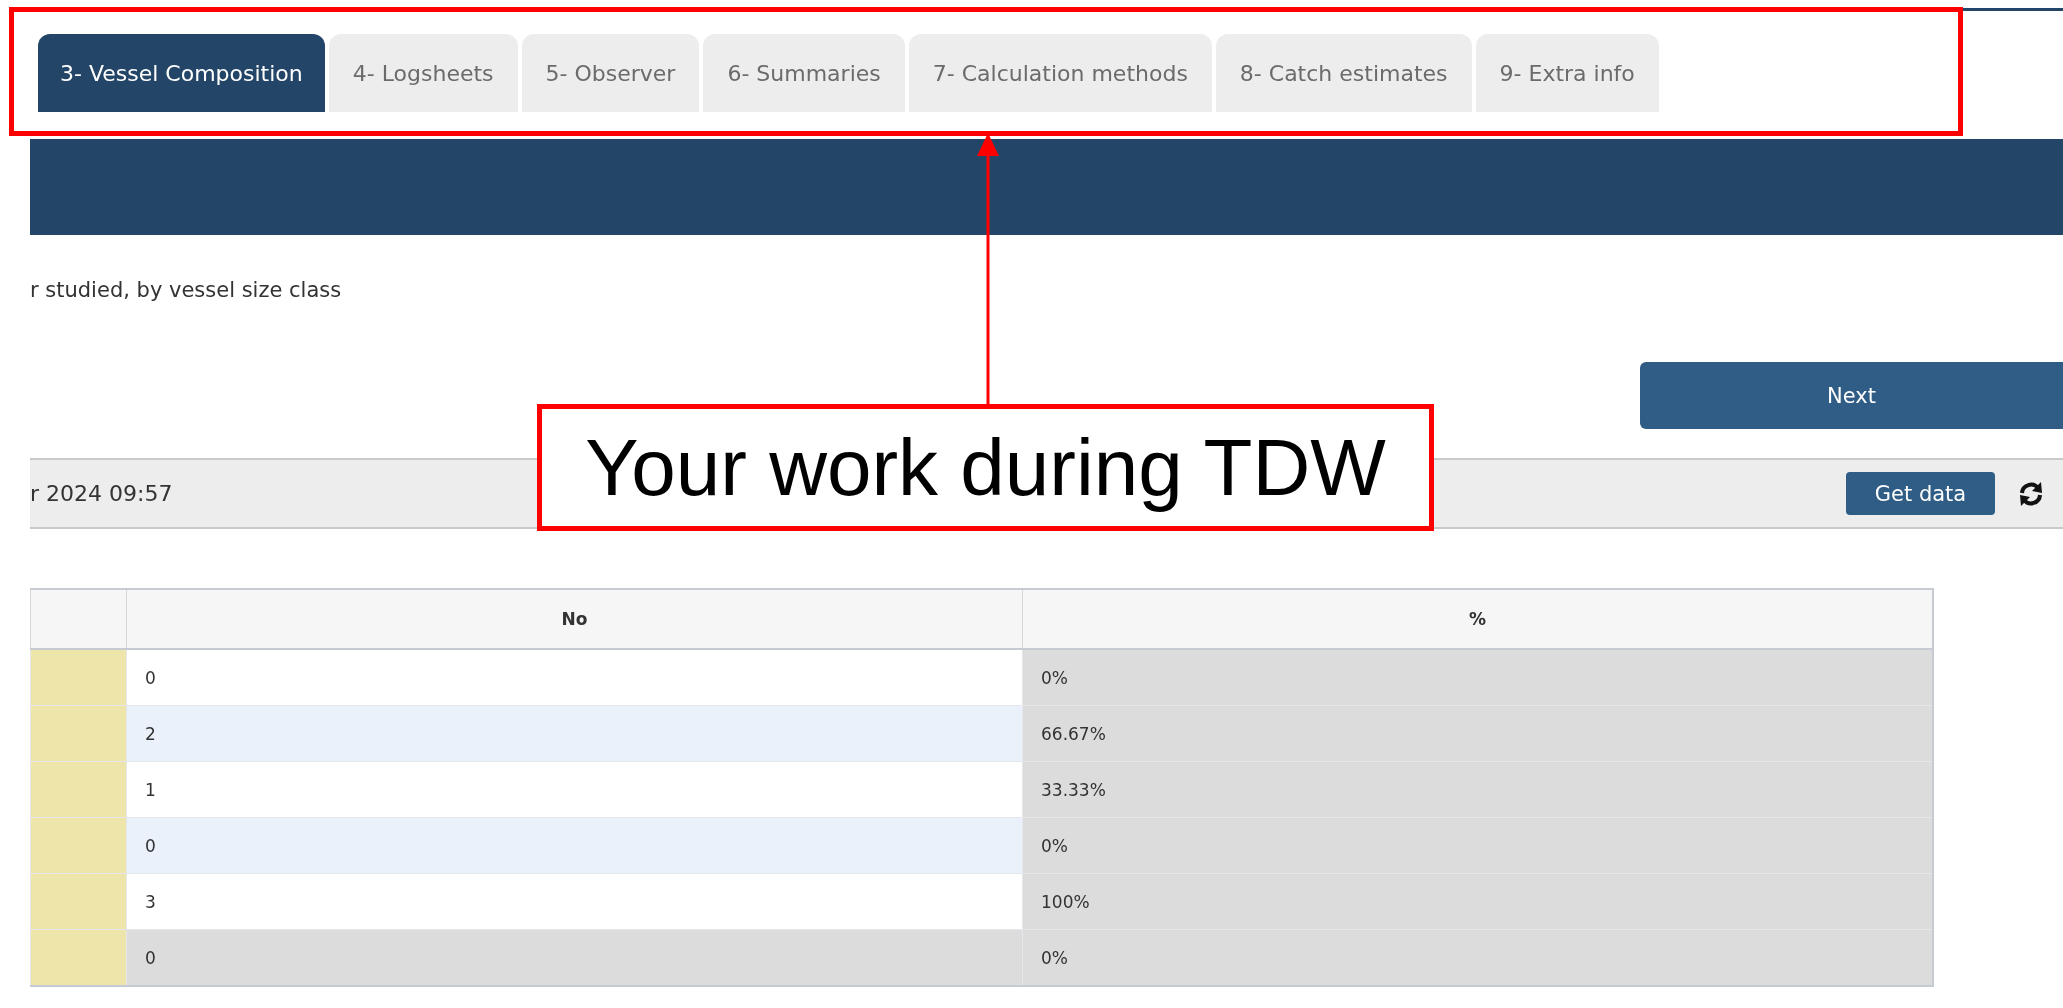  What do you see at coordinates (985, 467) in the screenshot?
I see `callout-text: Your work during TDW` at bounding box center [985, 467].